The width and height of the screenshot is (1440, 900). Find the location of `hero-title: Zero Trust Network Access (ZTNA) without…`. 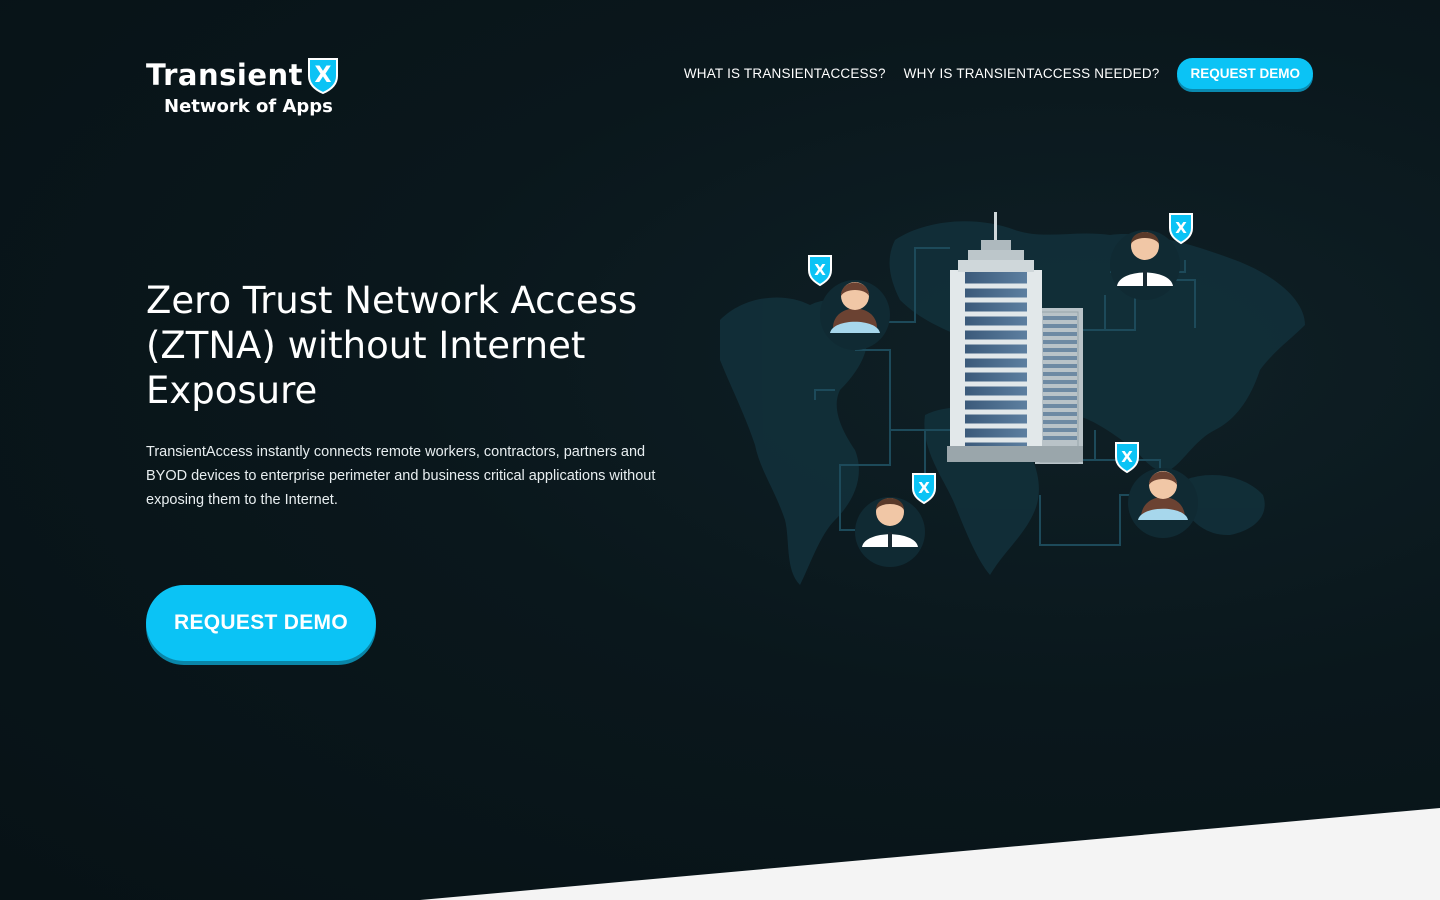

hero-title: Zero Trust Network Access (ZTNA) without… is located at coordinates (392, 345).